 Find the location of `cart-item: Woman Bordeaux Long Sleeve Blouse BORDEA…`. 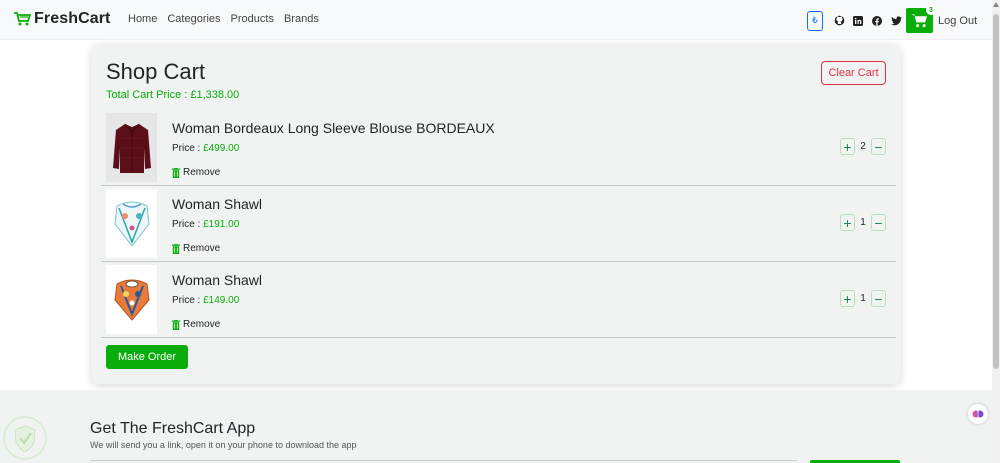

cart-item: Woman Bordeaux Long Sleeve Blouse BORDEA… is located at coordinates (498, 148).